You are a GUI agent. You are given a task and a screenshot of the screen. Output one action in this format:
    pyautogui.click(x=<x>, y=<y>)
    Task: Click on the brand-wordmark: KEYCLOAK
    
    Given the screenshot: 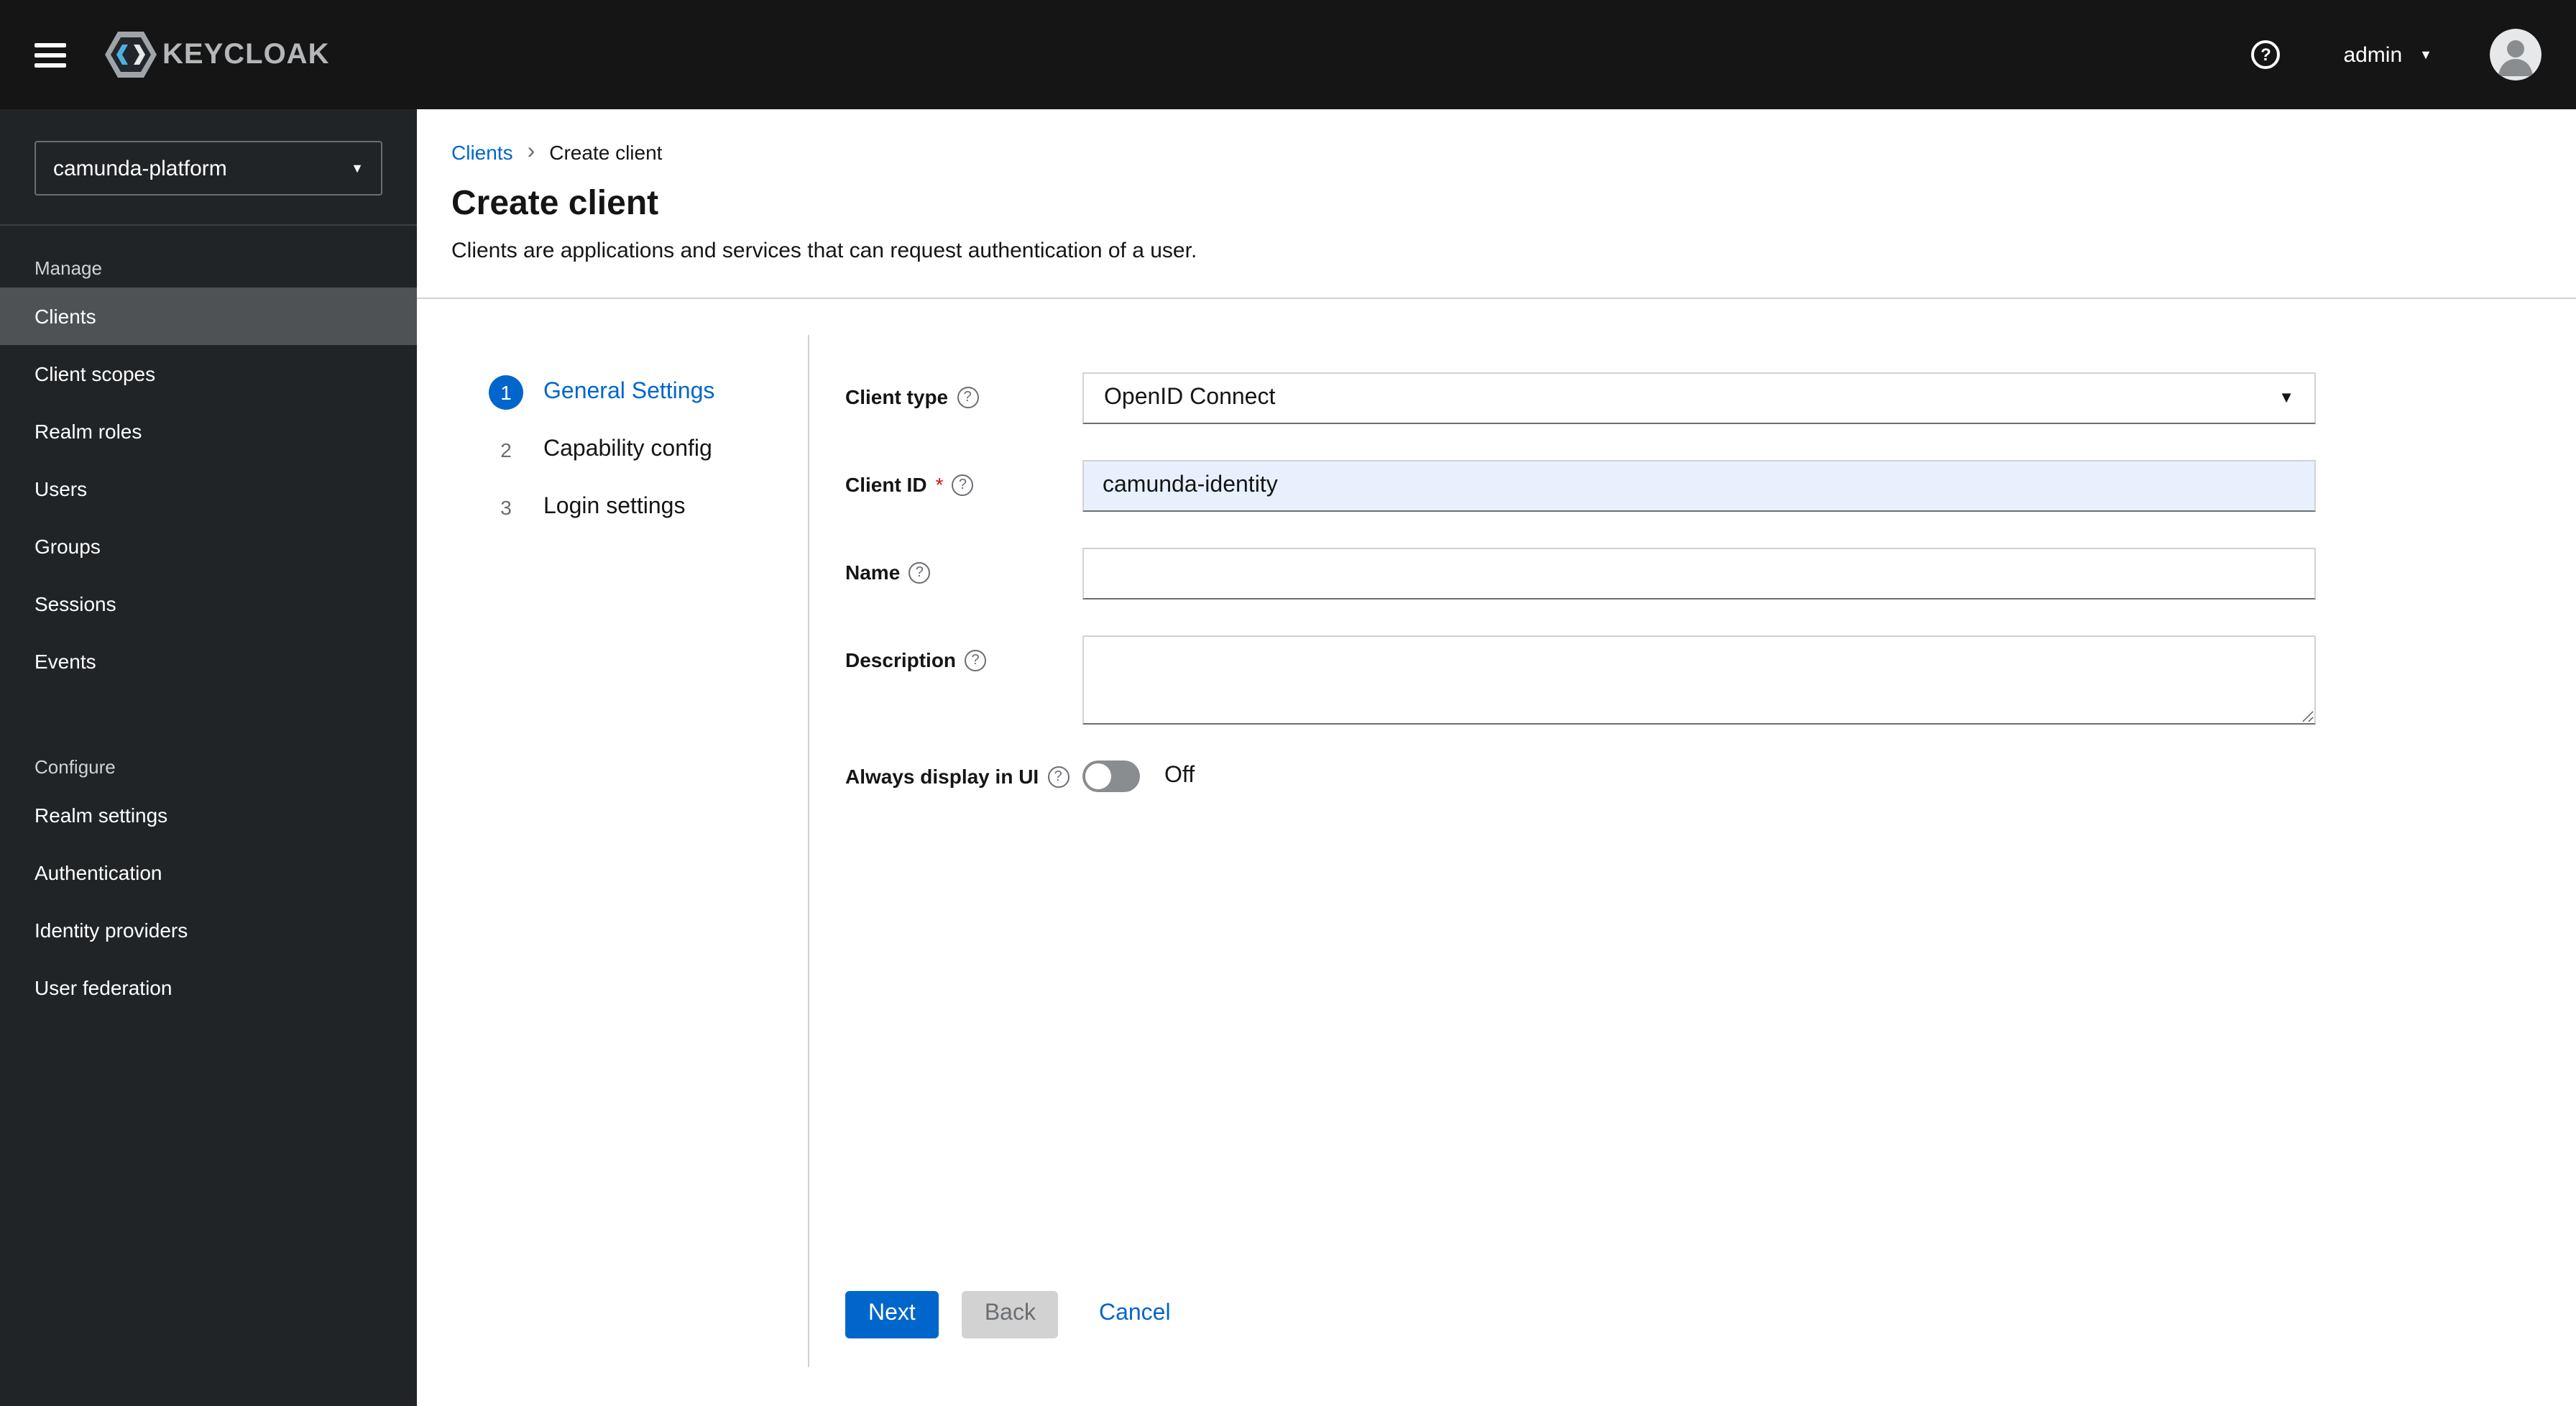 What is the action you would take?
    pyautogui.click(x=246, y=54)
    